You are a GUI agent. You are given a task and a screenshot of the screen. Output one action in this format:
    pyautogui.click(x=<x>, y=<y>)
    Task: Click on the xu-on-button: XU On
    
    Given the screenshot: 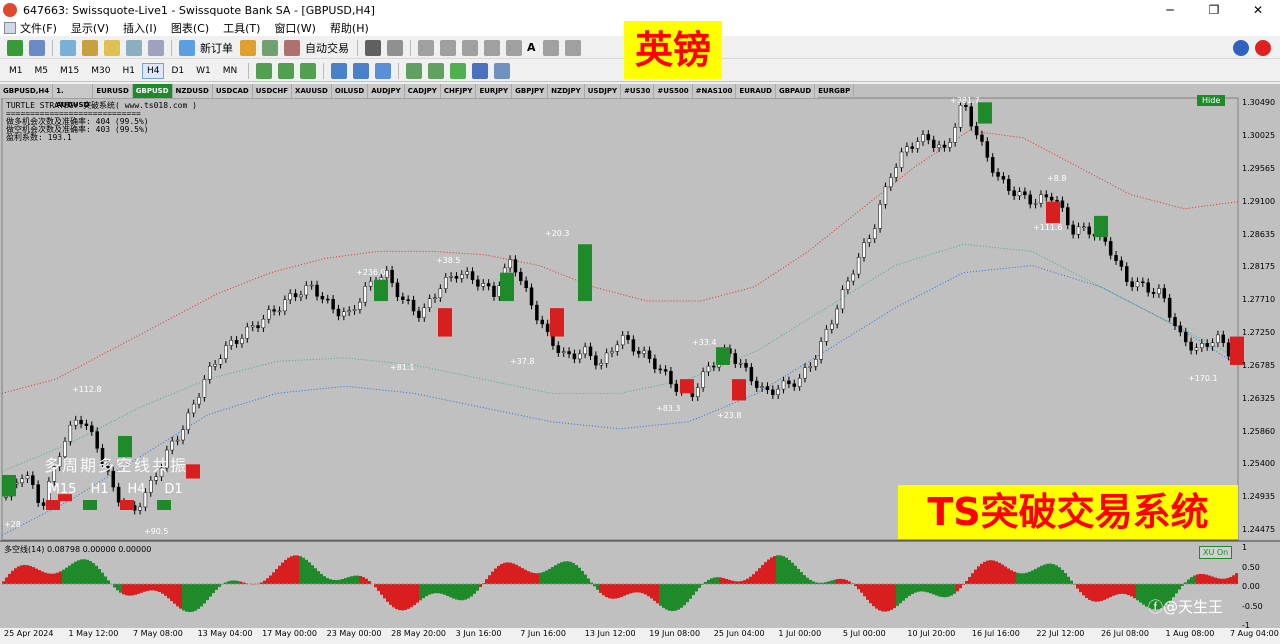 What is the action you would take?
    pyautogui.click(x=1216, y=552)
    